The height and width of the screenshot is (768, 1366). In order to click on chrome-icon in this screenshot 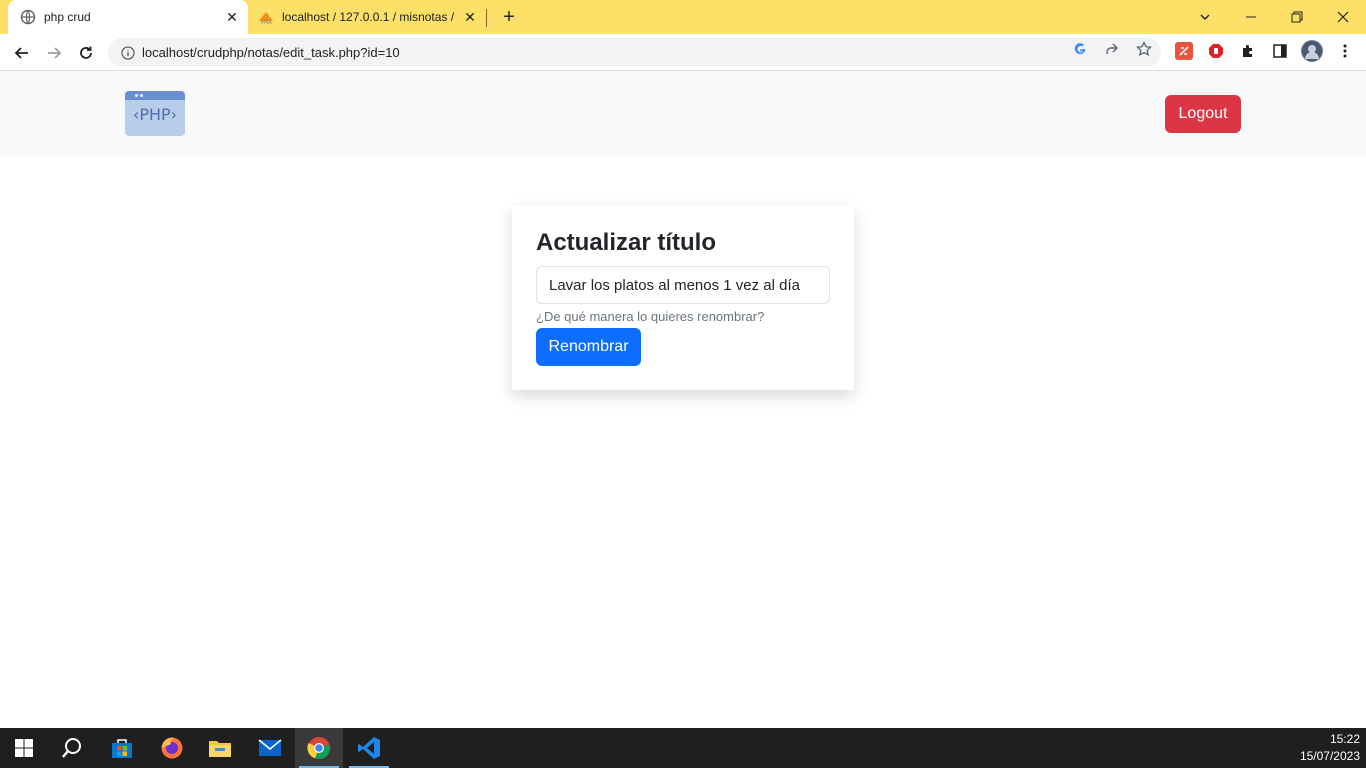, I will do `click(319, 748)`.